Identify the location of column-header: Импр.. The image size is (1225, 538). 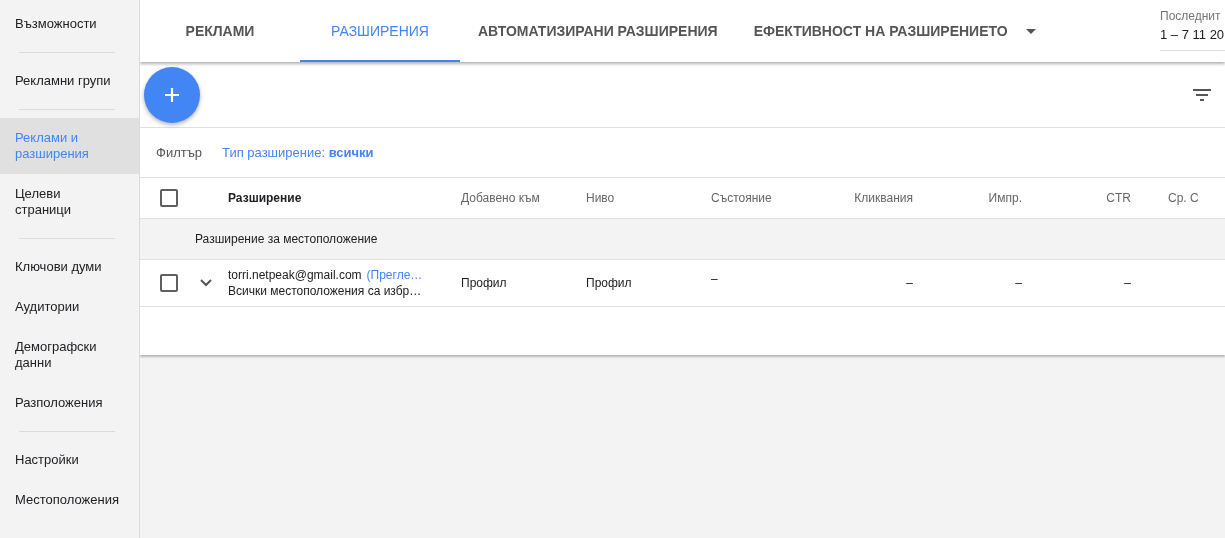
(1005, 198).